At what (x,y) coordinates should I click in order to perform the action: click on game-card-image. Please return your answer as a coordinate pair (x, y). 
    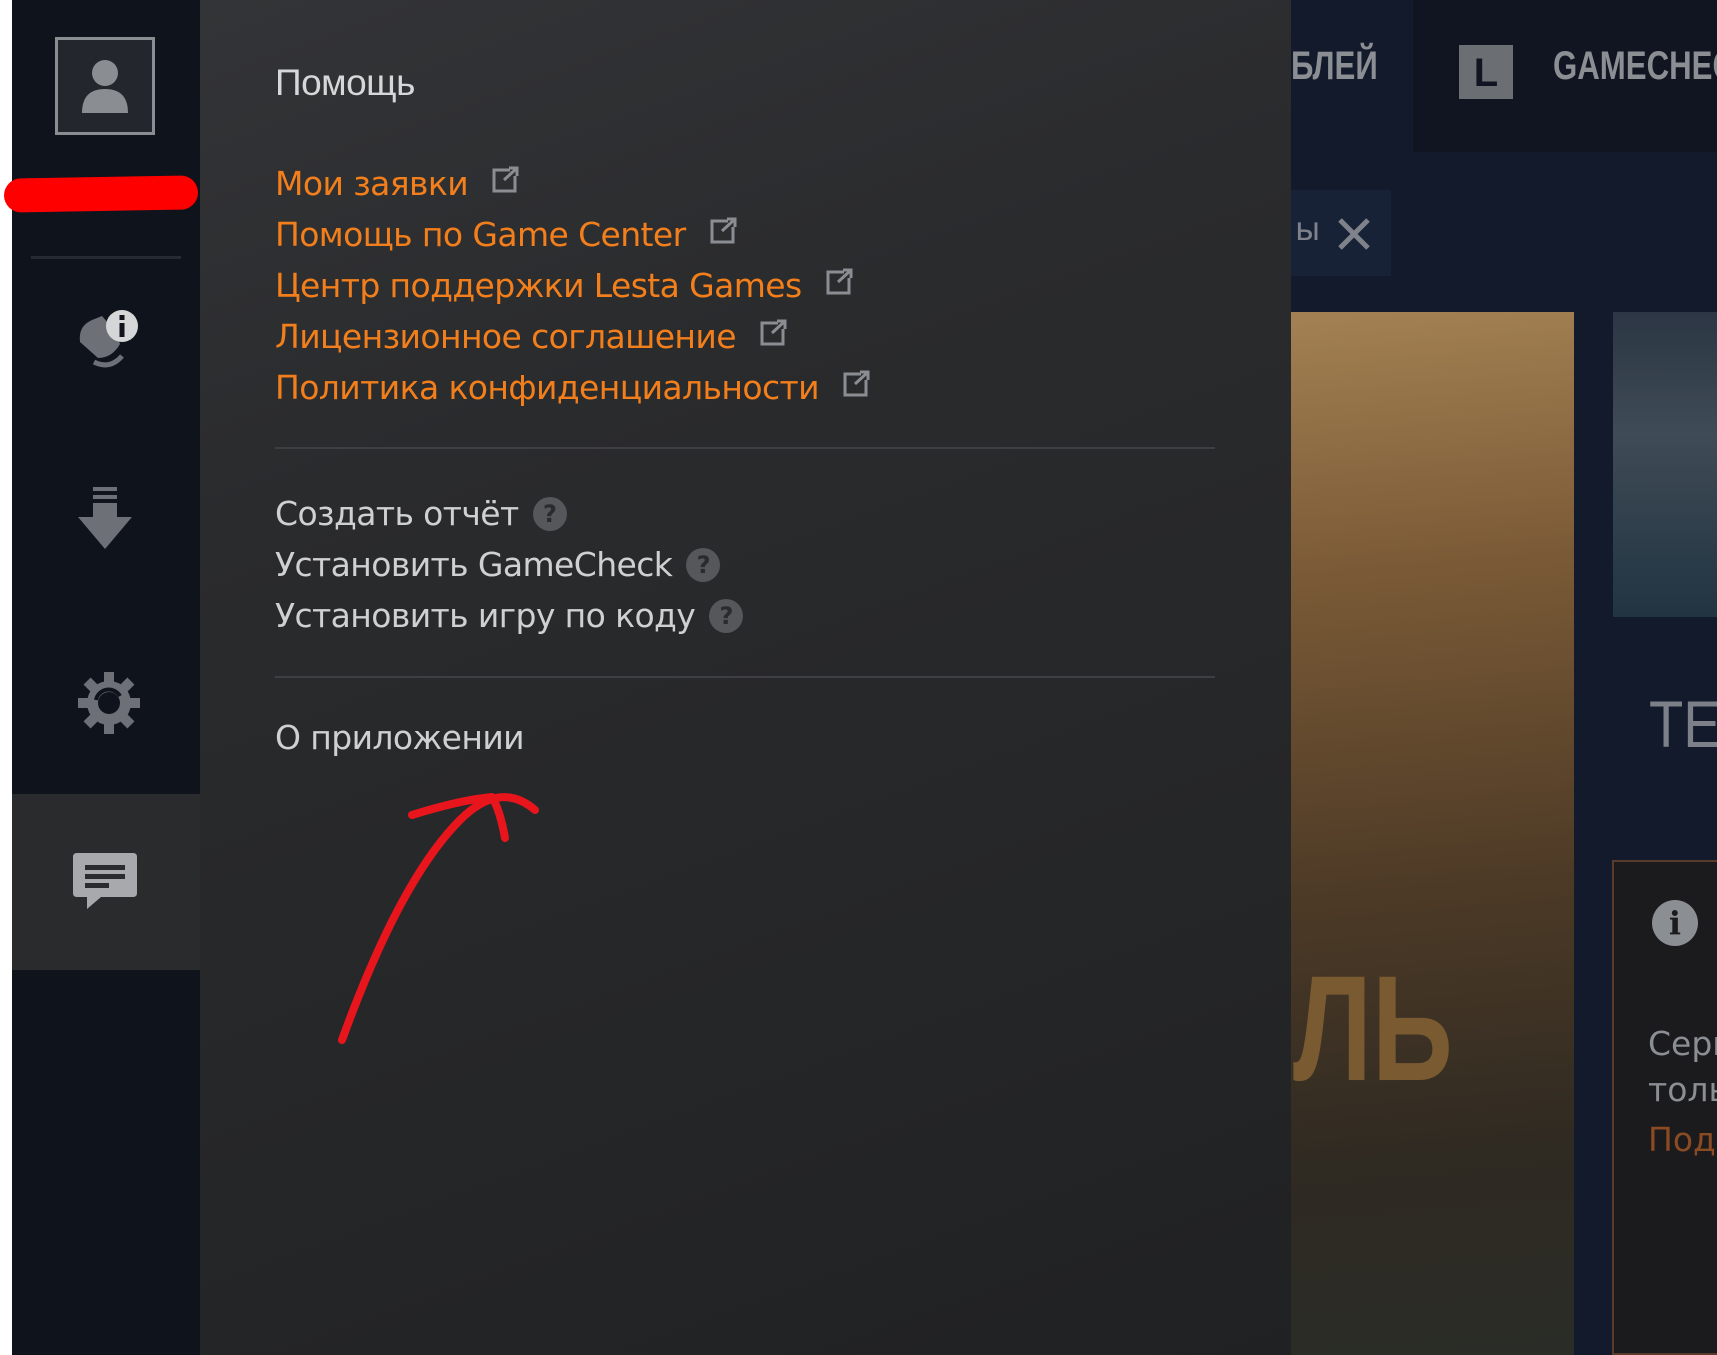
    Looking at the image, I should click on (1665, 464).